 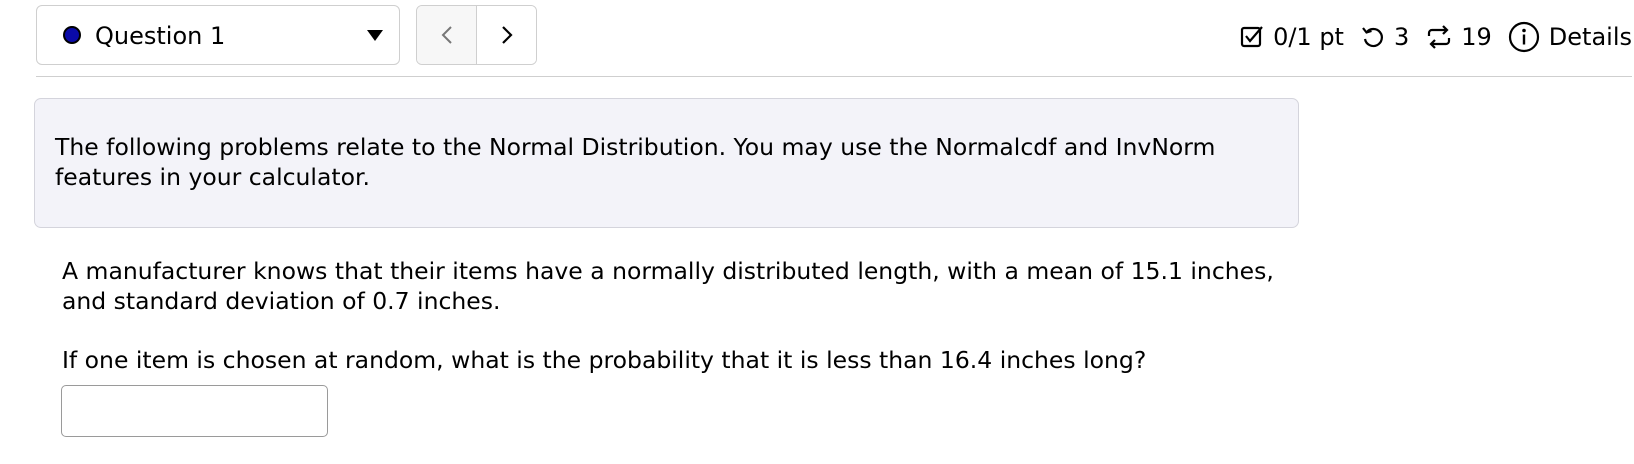 I want to click on details-link: Details, so click(x=1570, y=37).